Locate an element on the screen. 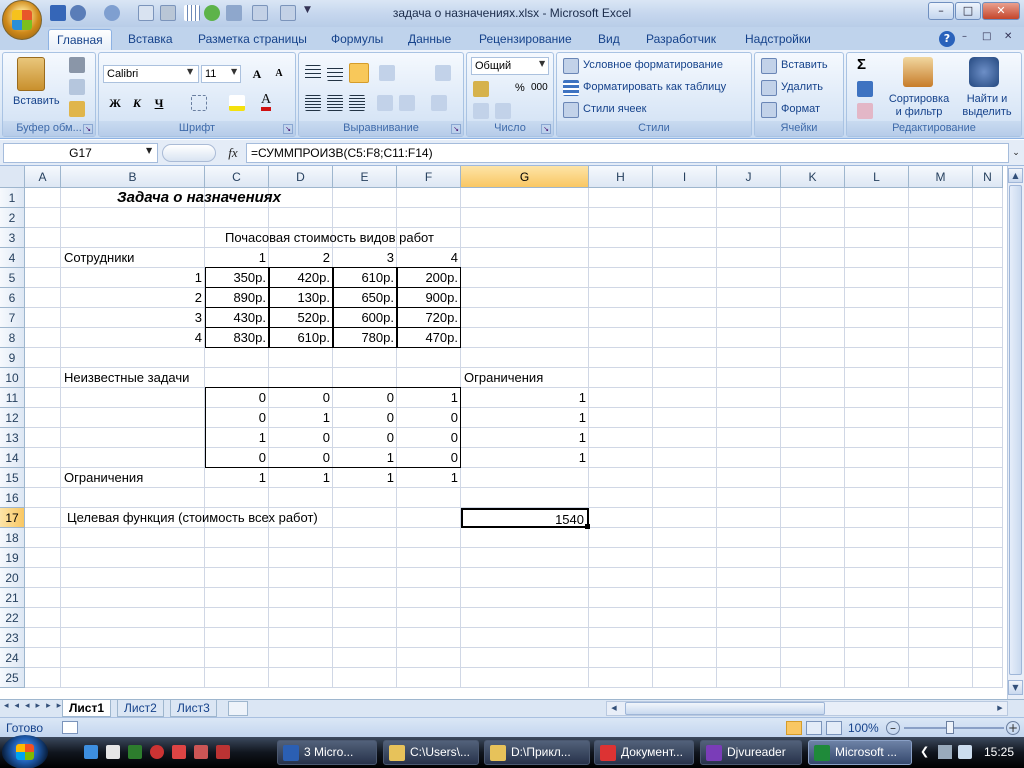 This screenshot has height=768, width=1024. tab-view: Вид is located at coordinates (609, 39).